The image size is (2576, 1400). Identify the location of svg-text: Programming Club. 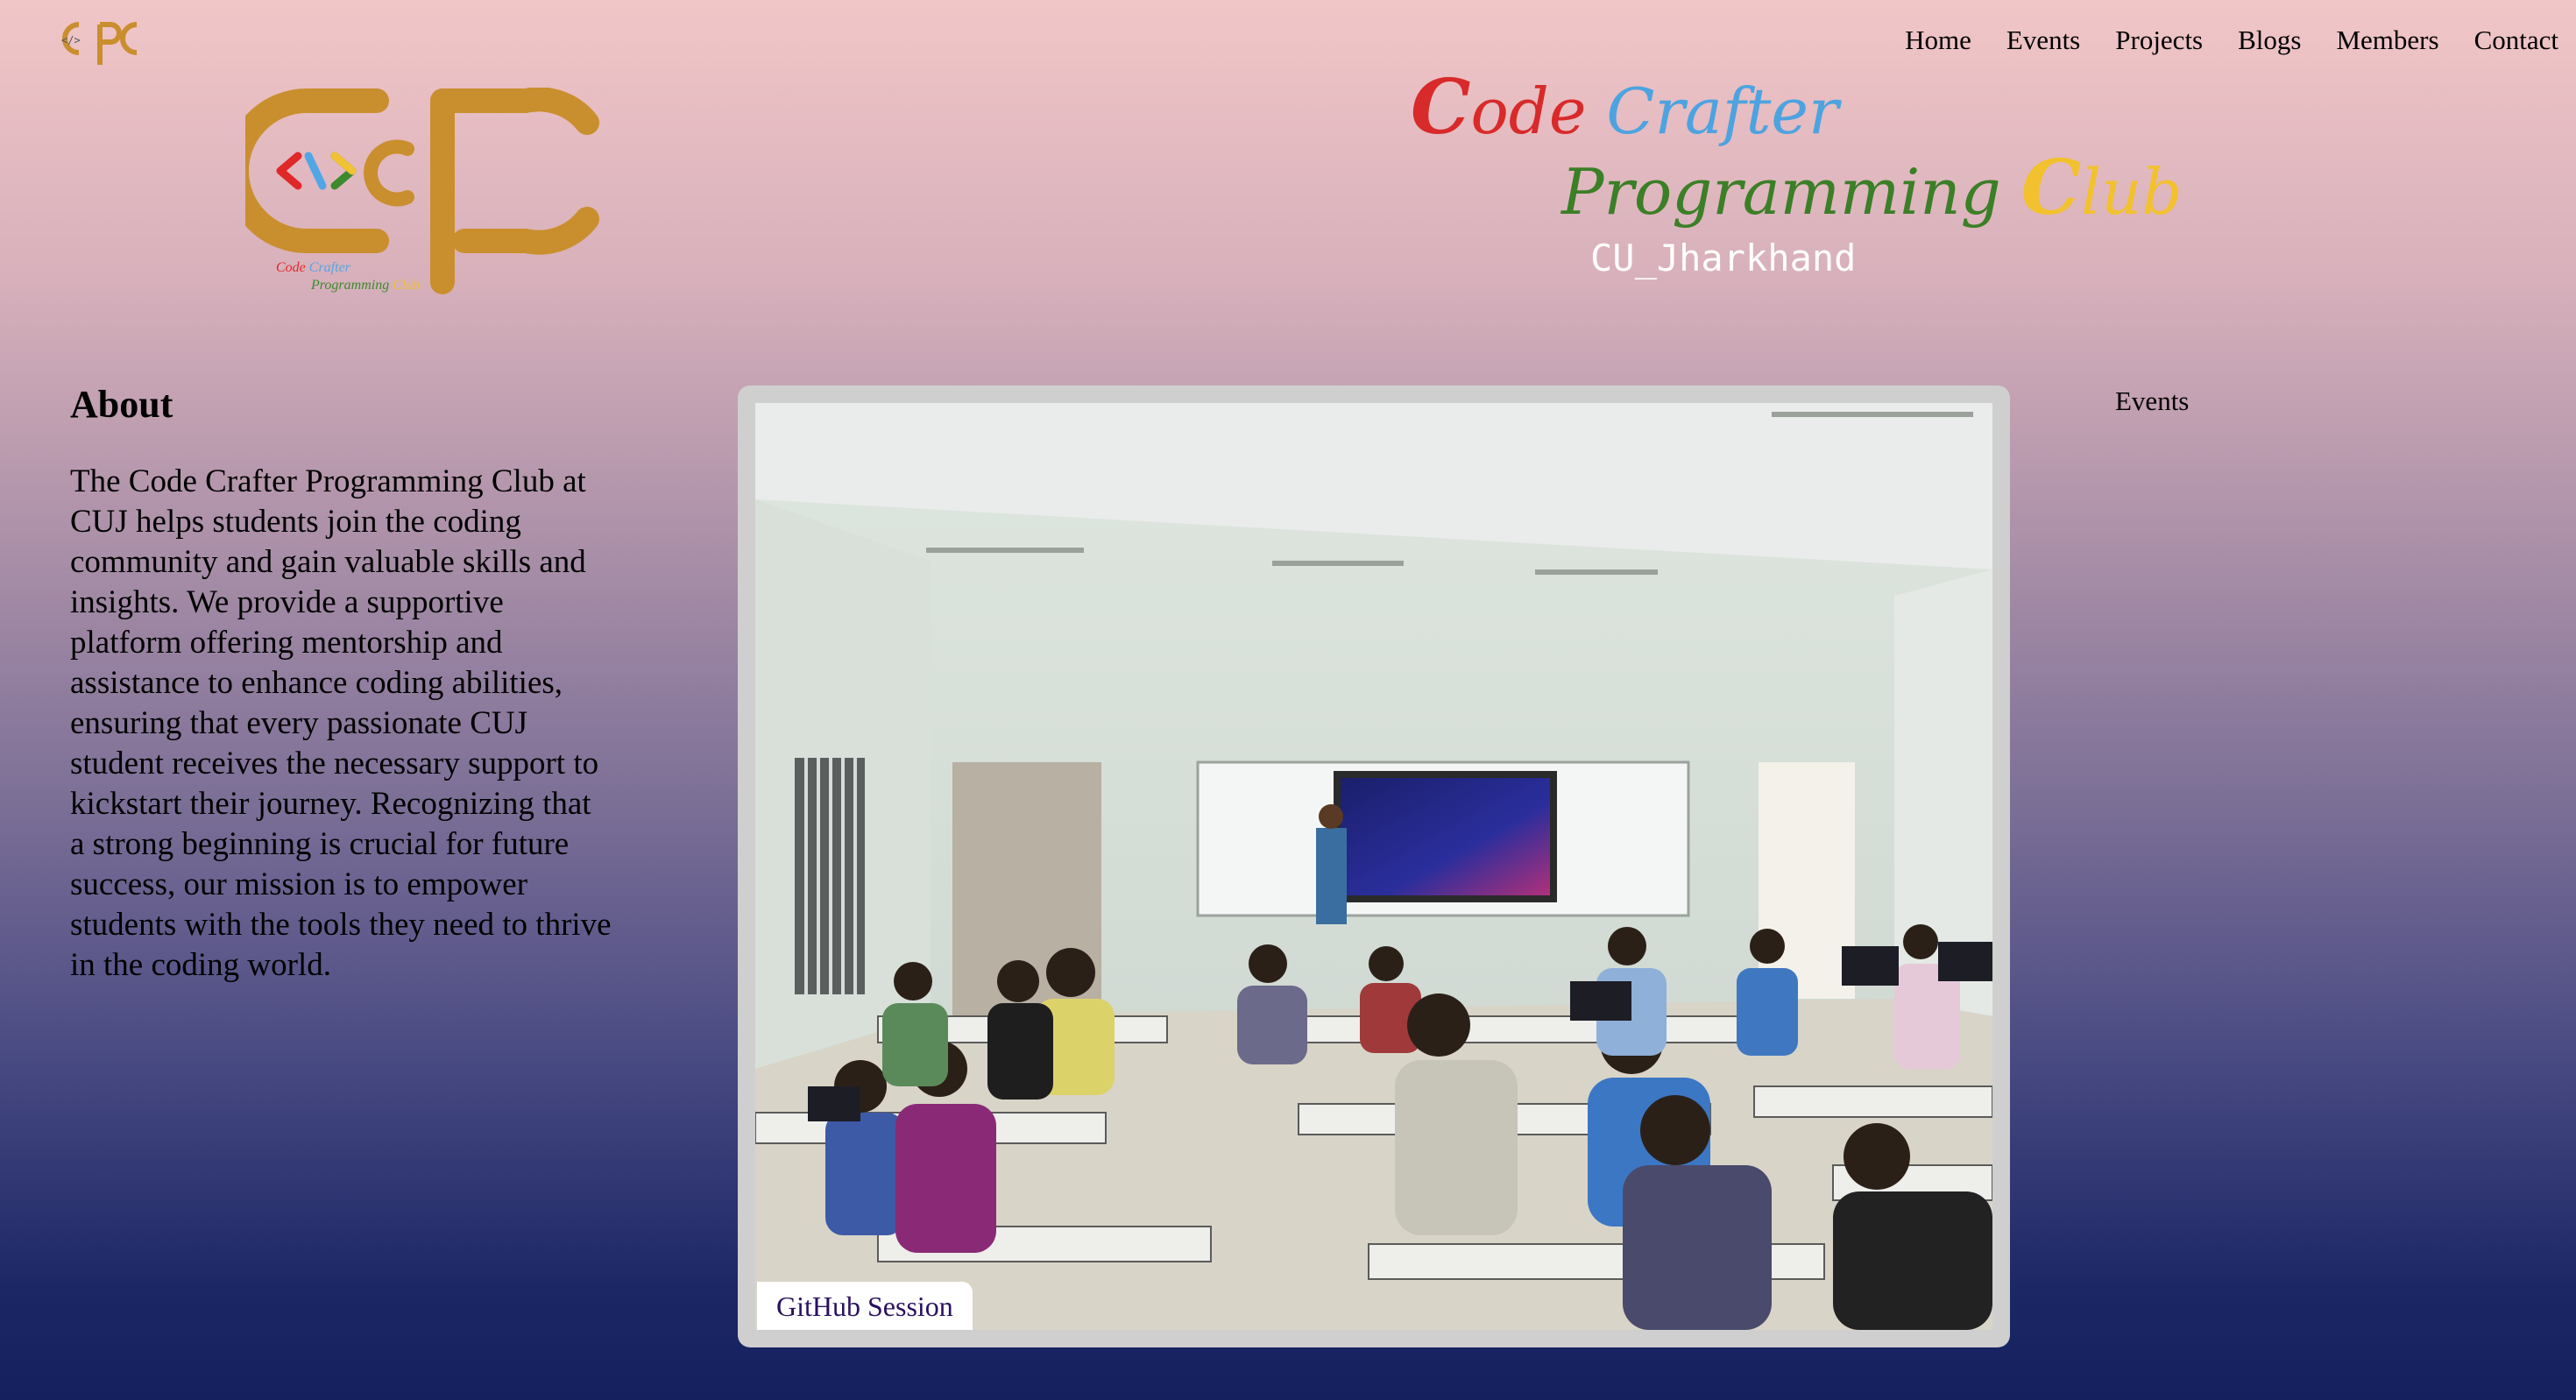
(365, 285).